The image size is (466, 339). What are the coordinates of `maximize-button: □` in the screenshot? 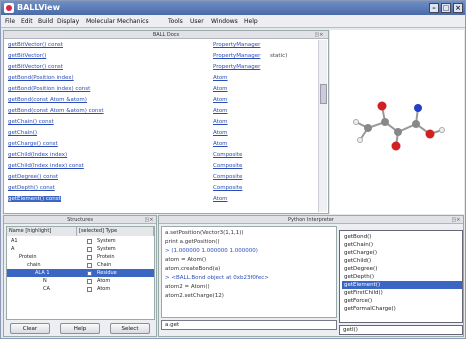 It's located at (446, 8).